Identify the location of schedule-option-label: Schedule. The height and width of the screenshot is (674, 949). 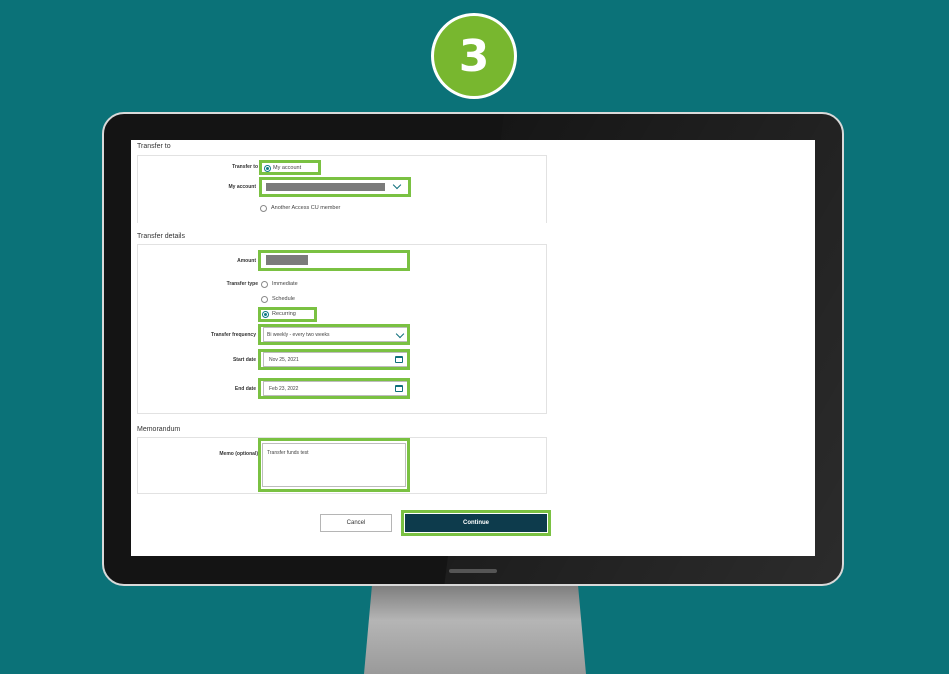
(283, 299).